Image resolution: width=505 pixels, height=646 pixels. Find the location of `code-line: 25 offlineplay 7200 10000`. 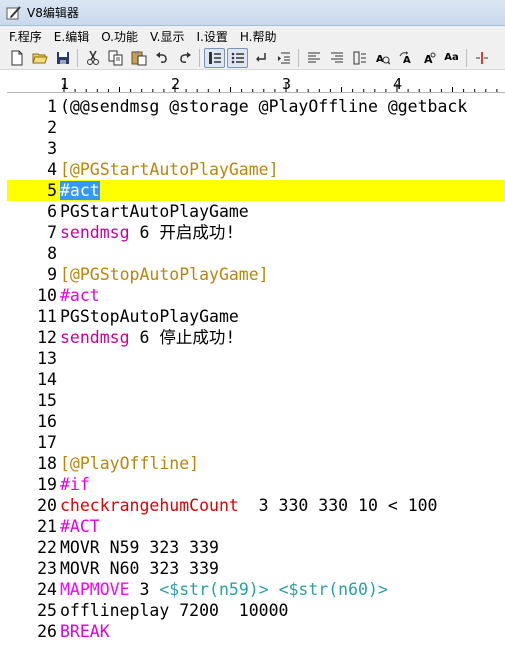

code-line: 25 offlineplay 7200 10000 is located at coordinates (256, 610).